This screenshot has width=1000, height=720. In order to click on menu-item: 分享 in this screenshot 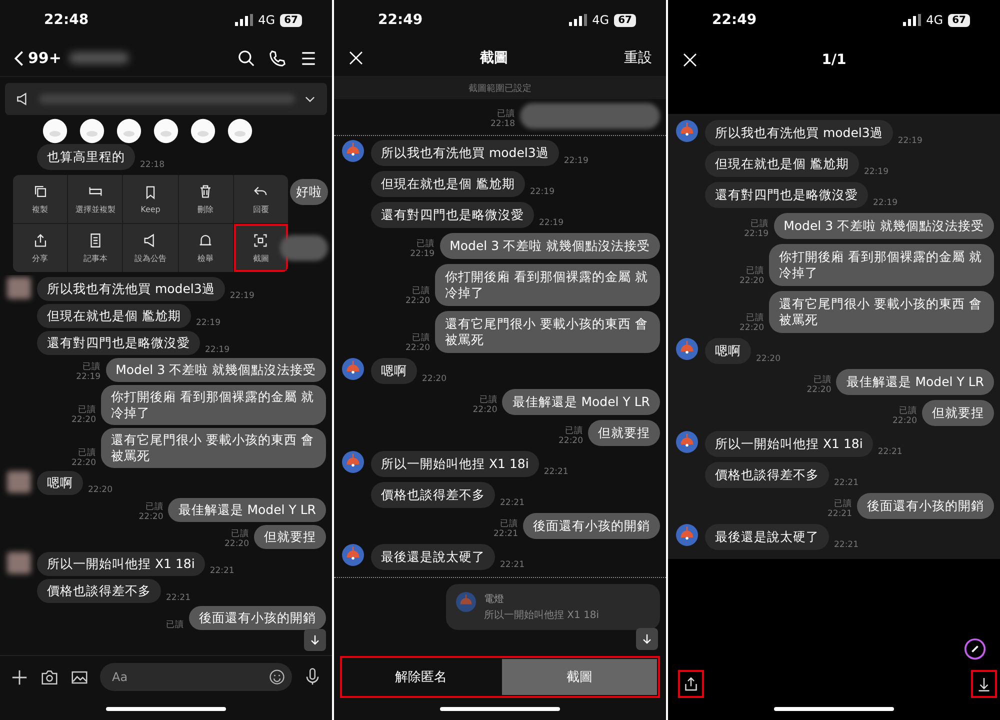, I will do `click(40, 248)`.